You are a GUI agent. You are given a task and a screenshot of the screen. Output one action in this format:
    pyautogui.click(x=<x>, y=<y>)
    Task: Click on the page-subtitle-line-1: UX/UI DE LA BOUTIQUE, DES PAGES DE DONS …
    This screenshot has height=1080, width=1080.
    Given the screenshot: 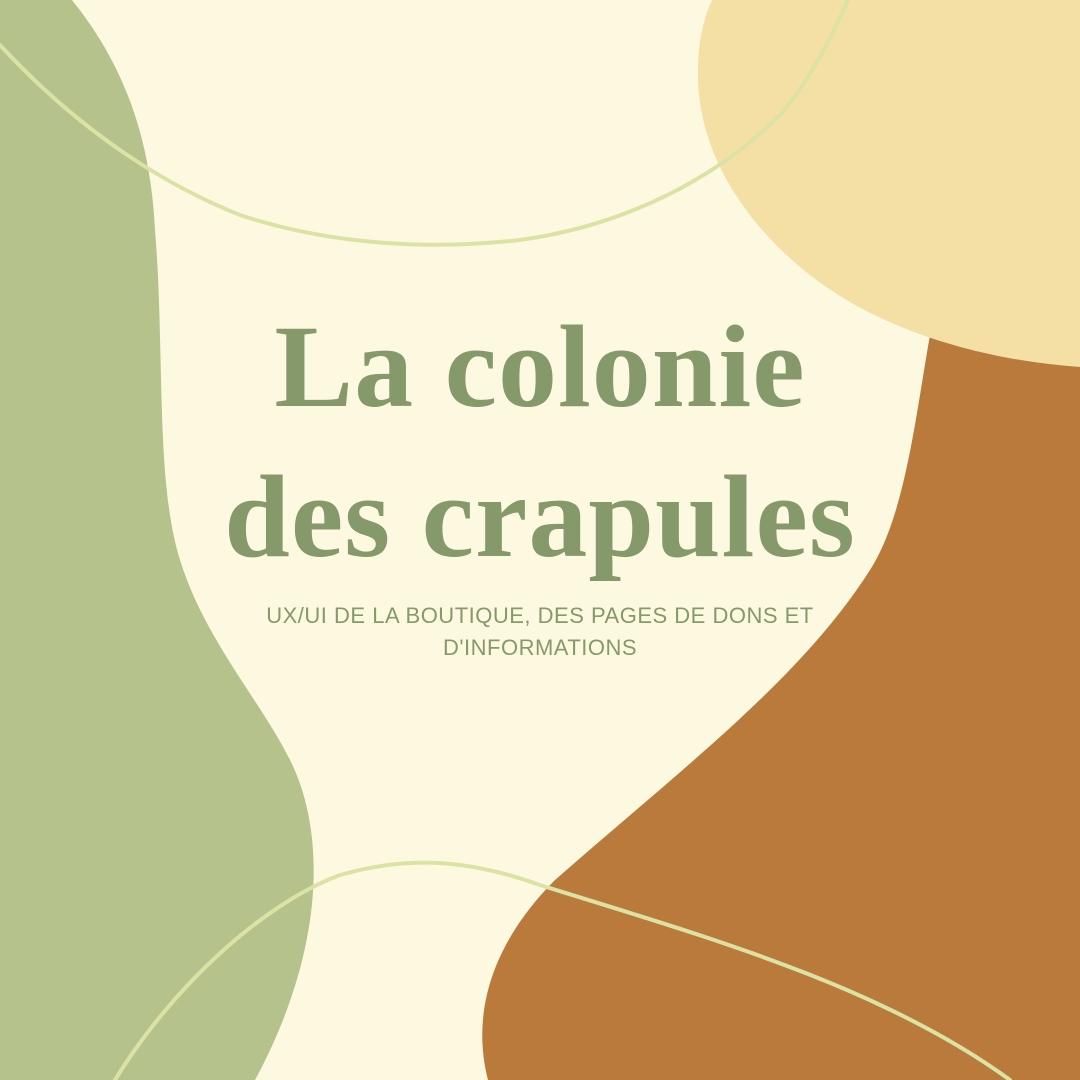 What is the action you would take?
    pyautogui.click(x=540, y=615)
    